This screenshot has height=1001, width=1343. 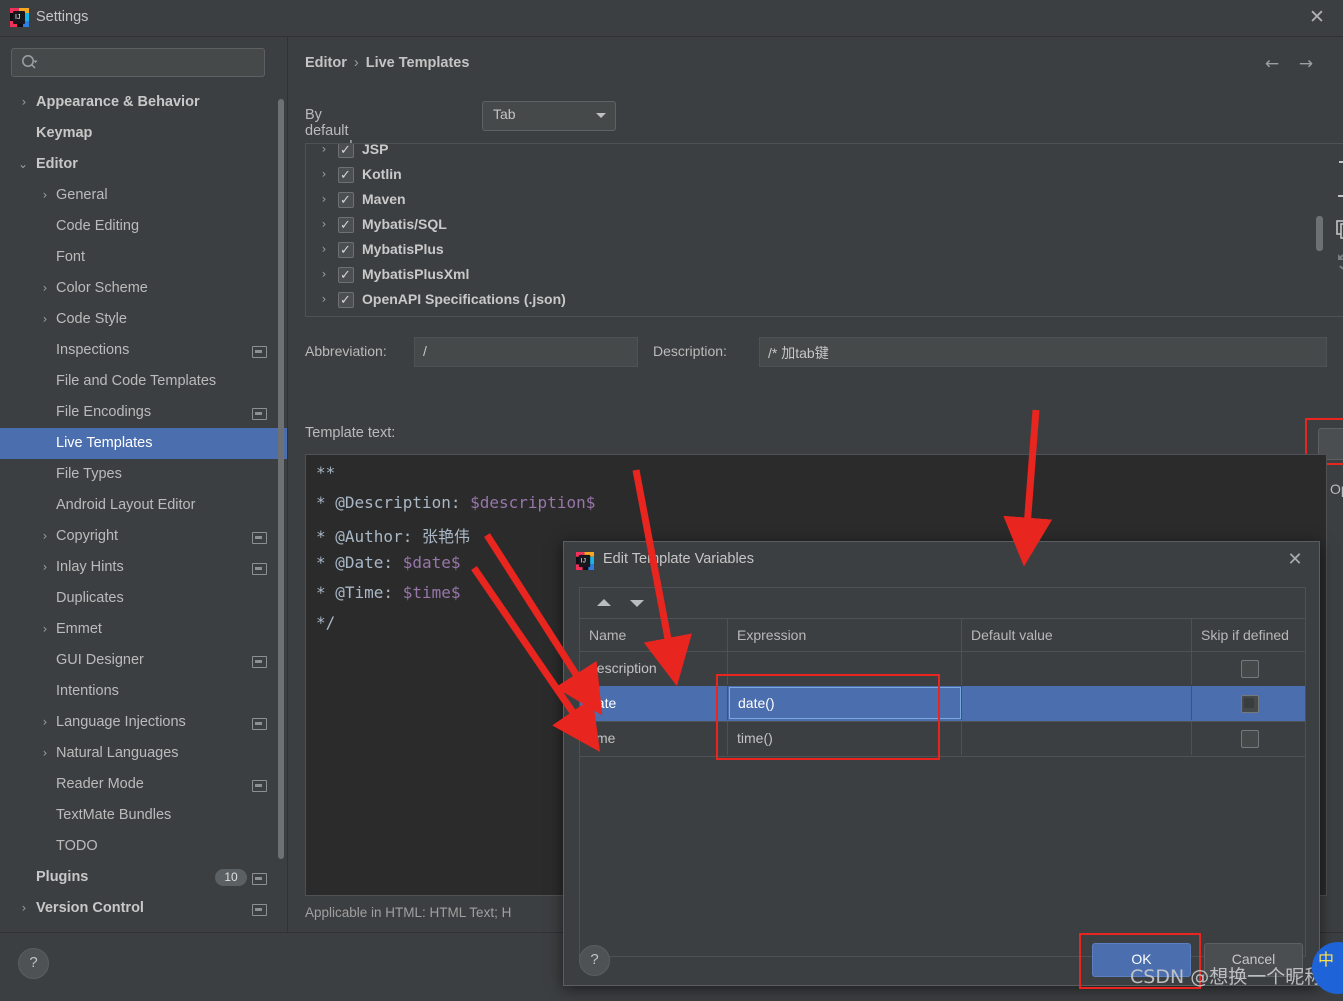 What do you see at coordinates (1272, 65) in the screenshot?
I see `back-arrow-icon: ←` at bounding box center [1272, 65].